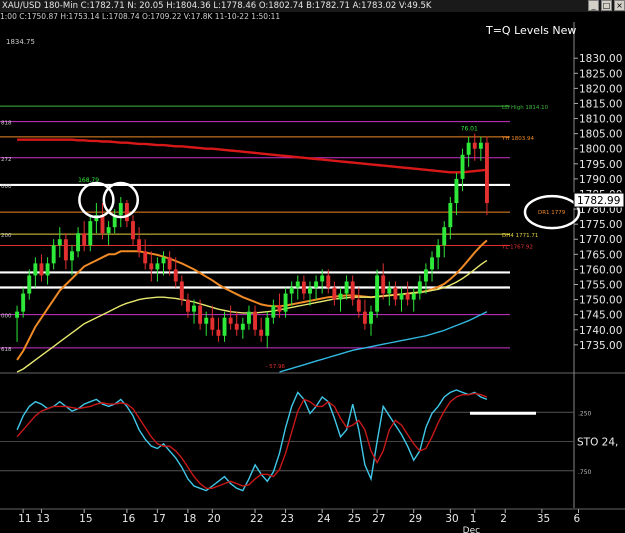  What do you see at coordinates (600, 165) in the screenshot?
I see `y-tick-label: 1795.00` at bounding box center [600, 165].